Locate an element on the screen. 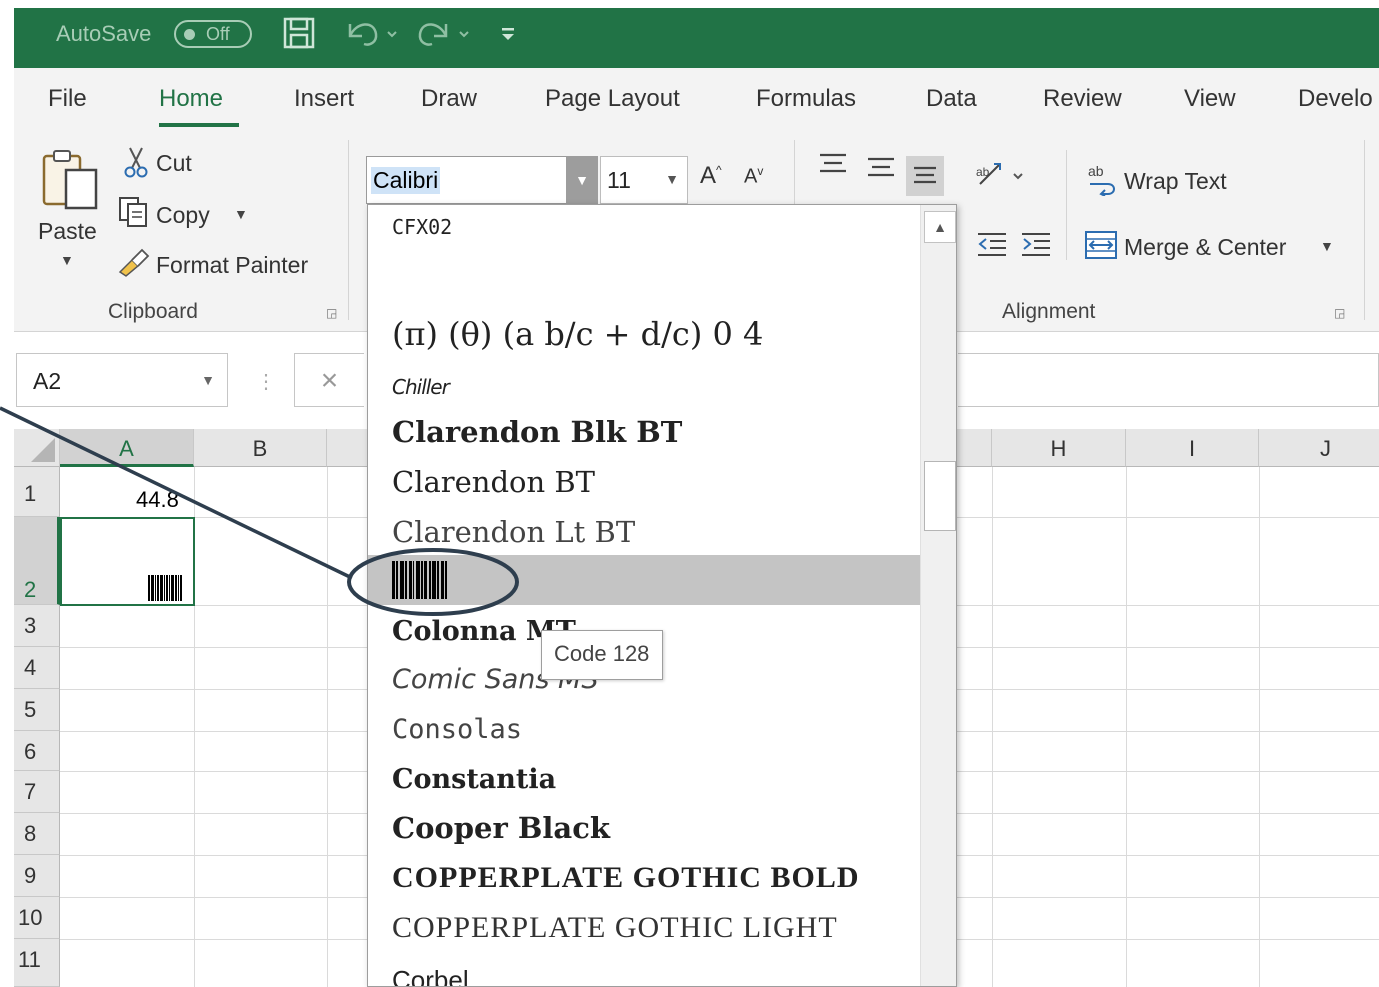 This screenshot has height=987, width=1379. paste-dropdown-icon: ▼ is located at coordinates (67, 260).